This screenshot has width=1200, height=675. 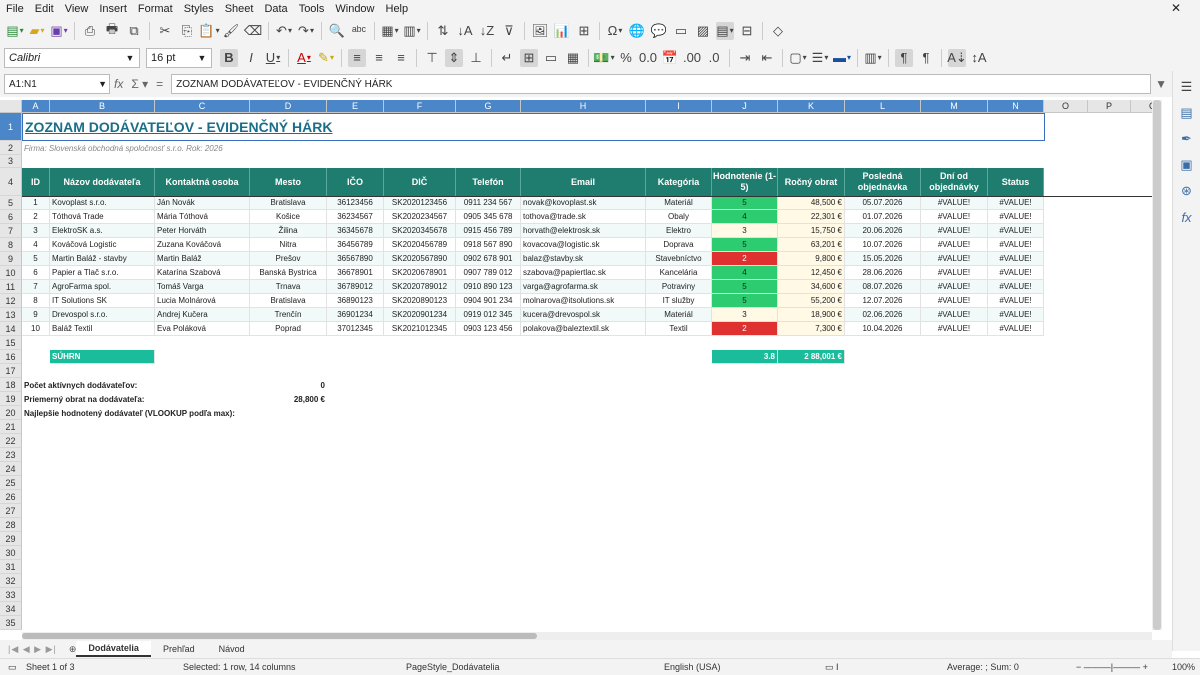 I want to click on cut-icon: ✂, so click(x=165, y=31).